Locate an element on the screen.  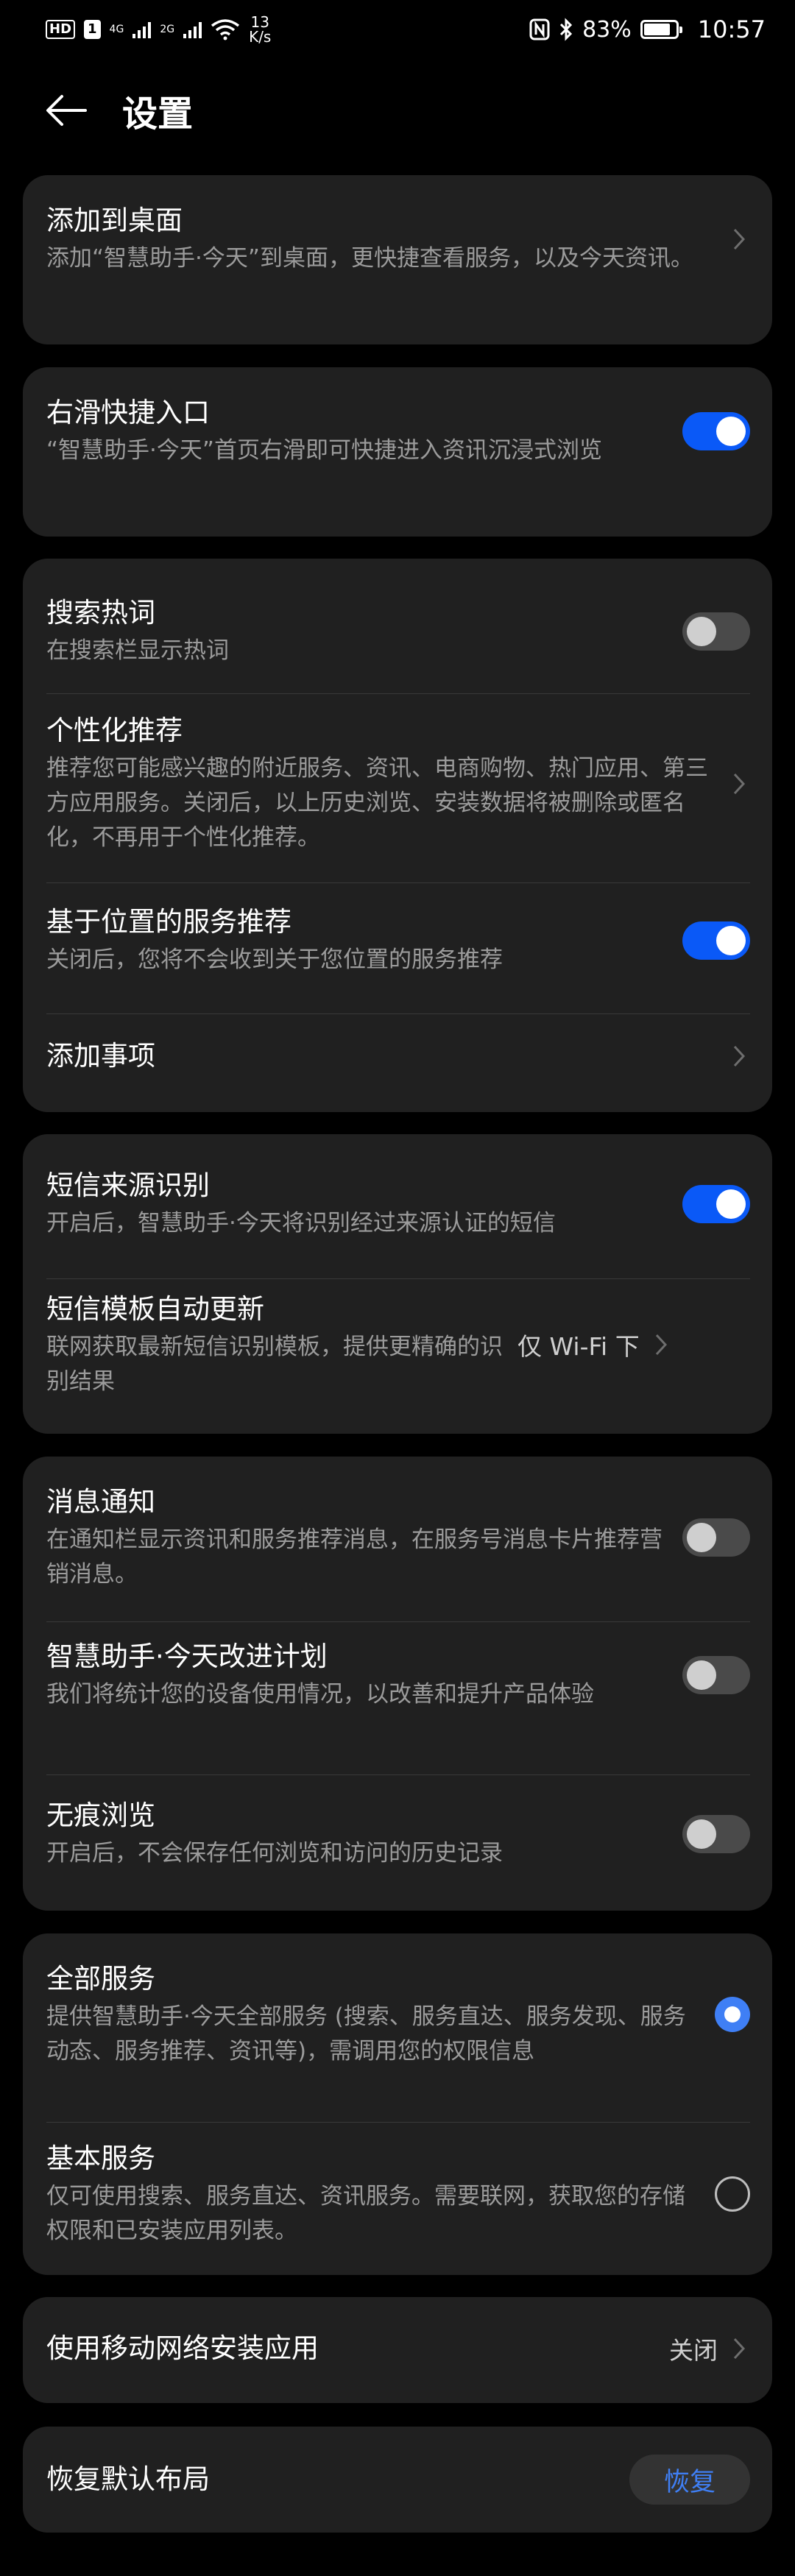
signal-bars-1-icon is located at coordinates (142, 29).